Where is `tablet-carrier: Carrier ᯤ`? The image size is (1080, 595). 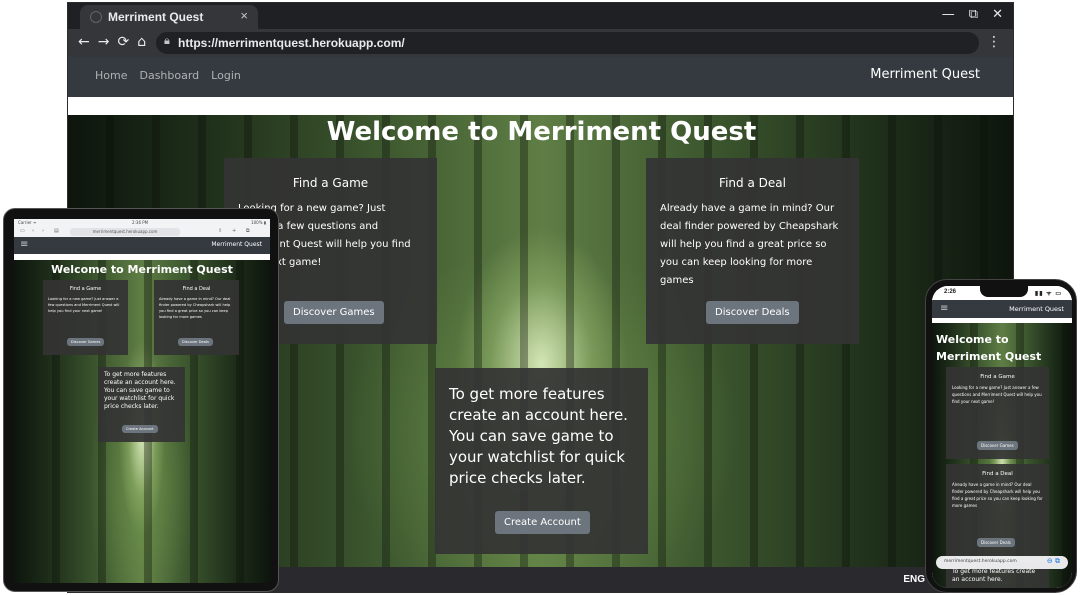
tablet-carrier: Carrier ᯤ is located at coordinates (27, 222).